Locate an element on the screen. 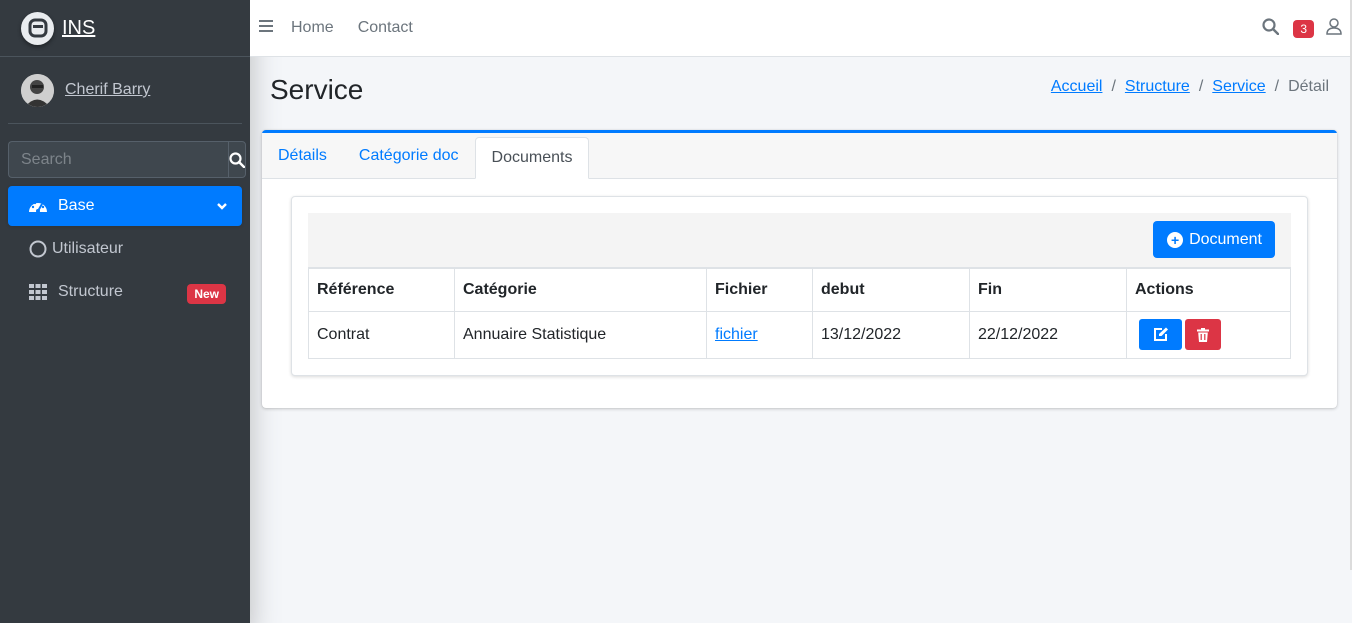 This screenshot has height=623, width=1352. add-document-button: + Document is located at coordinates (1214, 239).